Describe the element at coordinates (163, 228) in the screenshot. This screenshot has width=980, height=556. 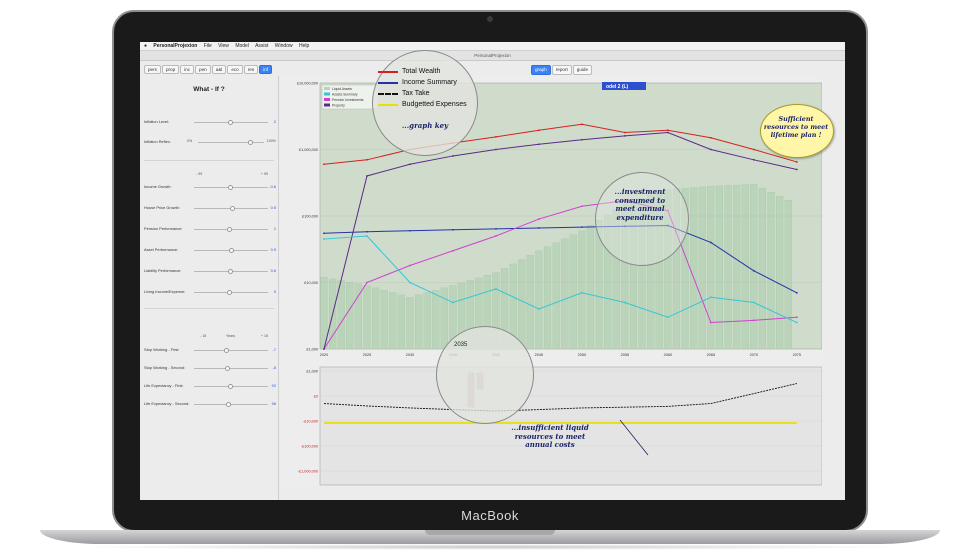
I see `slider-label: Pension Performance:` at that location.